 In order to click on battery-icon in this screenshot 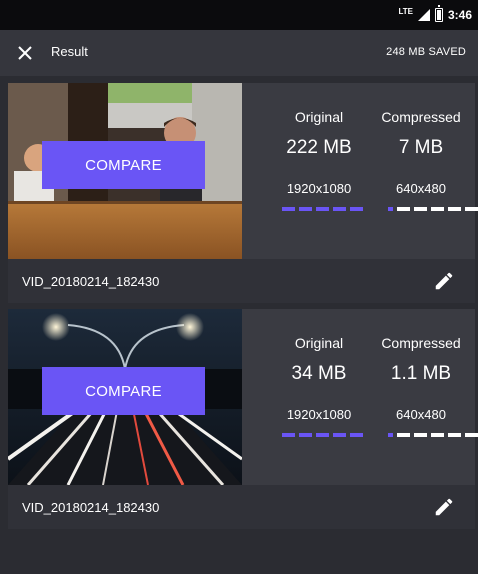, I will do `click(438, 13)`.